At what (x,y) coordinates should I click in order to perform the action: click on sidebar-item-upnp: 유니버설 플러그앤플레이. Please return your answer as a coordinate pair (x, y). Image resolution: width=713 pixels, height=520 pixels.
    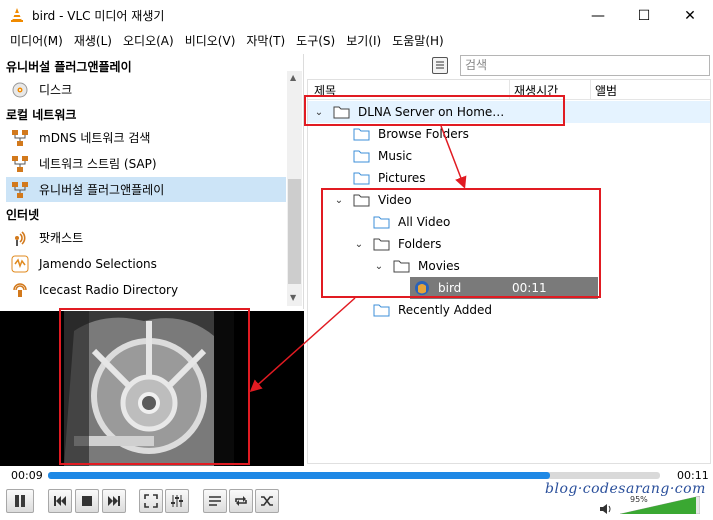
    Looking at the image, I should click on (146, 189).